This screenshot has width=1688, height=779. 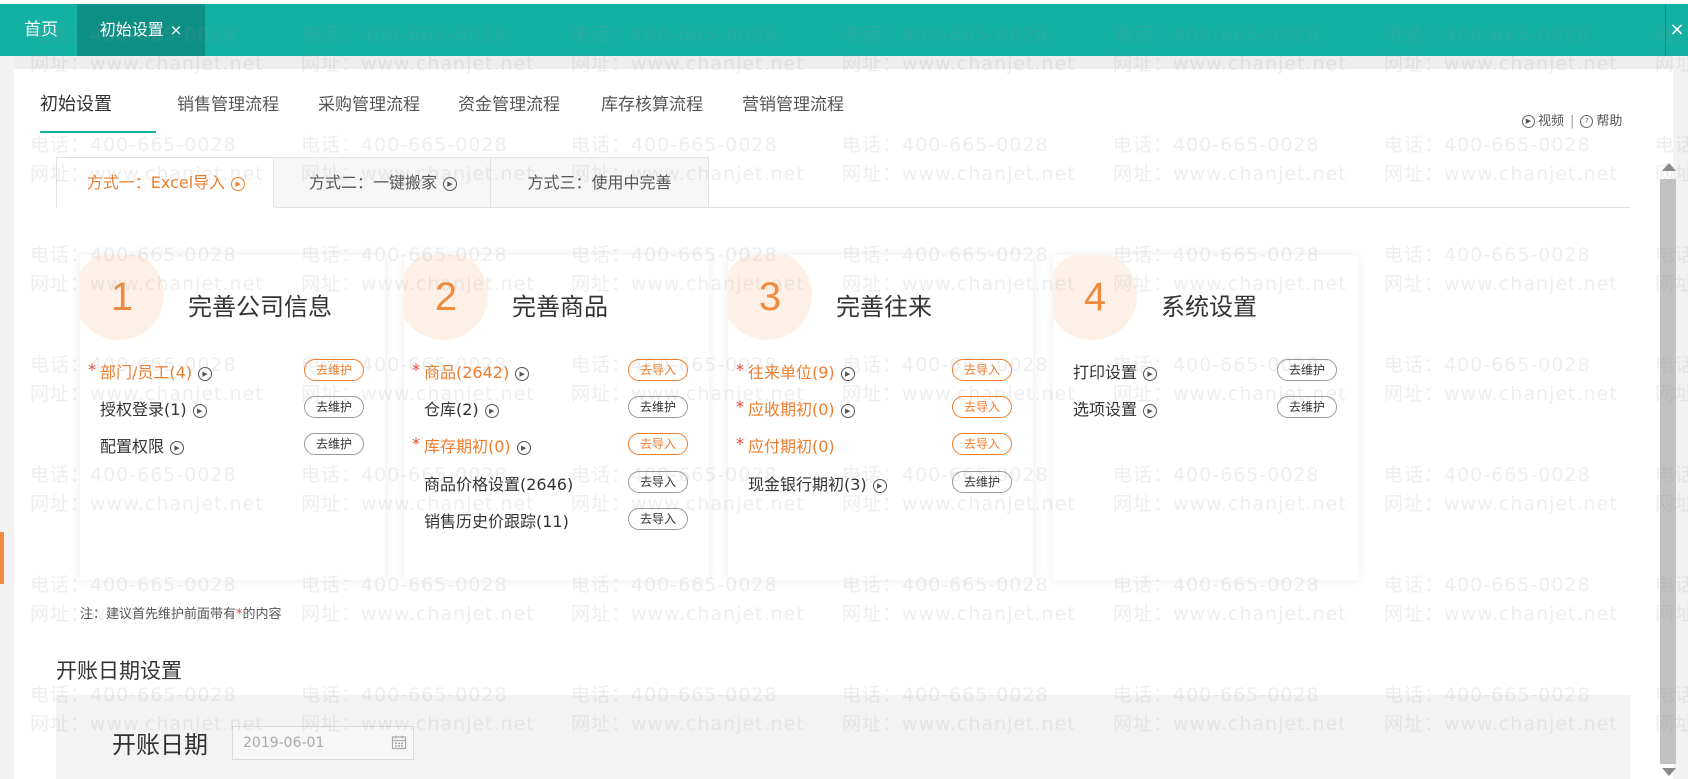 What do you see at coordinates (262, 614) in the screenshot?
I see `note-suffix: 的内容` at bounding box center [262, 614].